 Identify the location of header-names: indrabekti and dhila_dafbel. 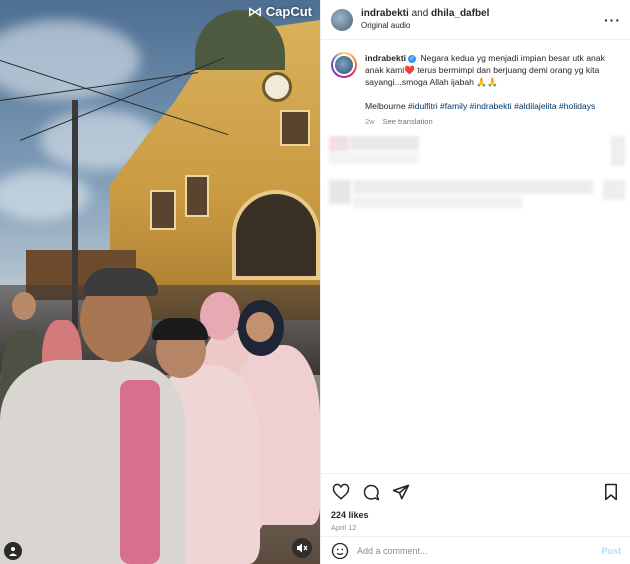
(482, 14).